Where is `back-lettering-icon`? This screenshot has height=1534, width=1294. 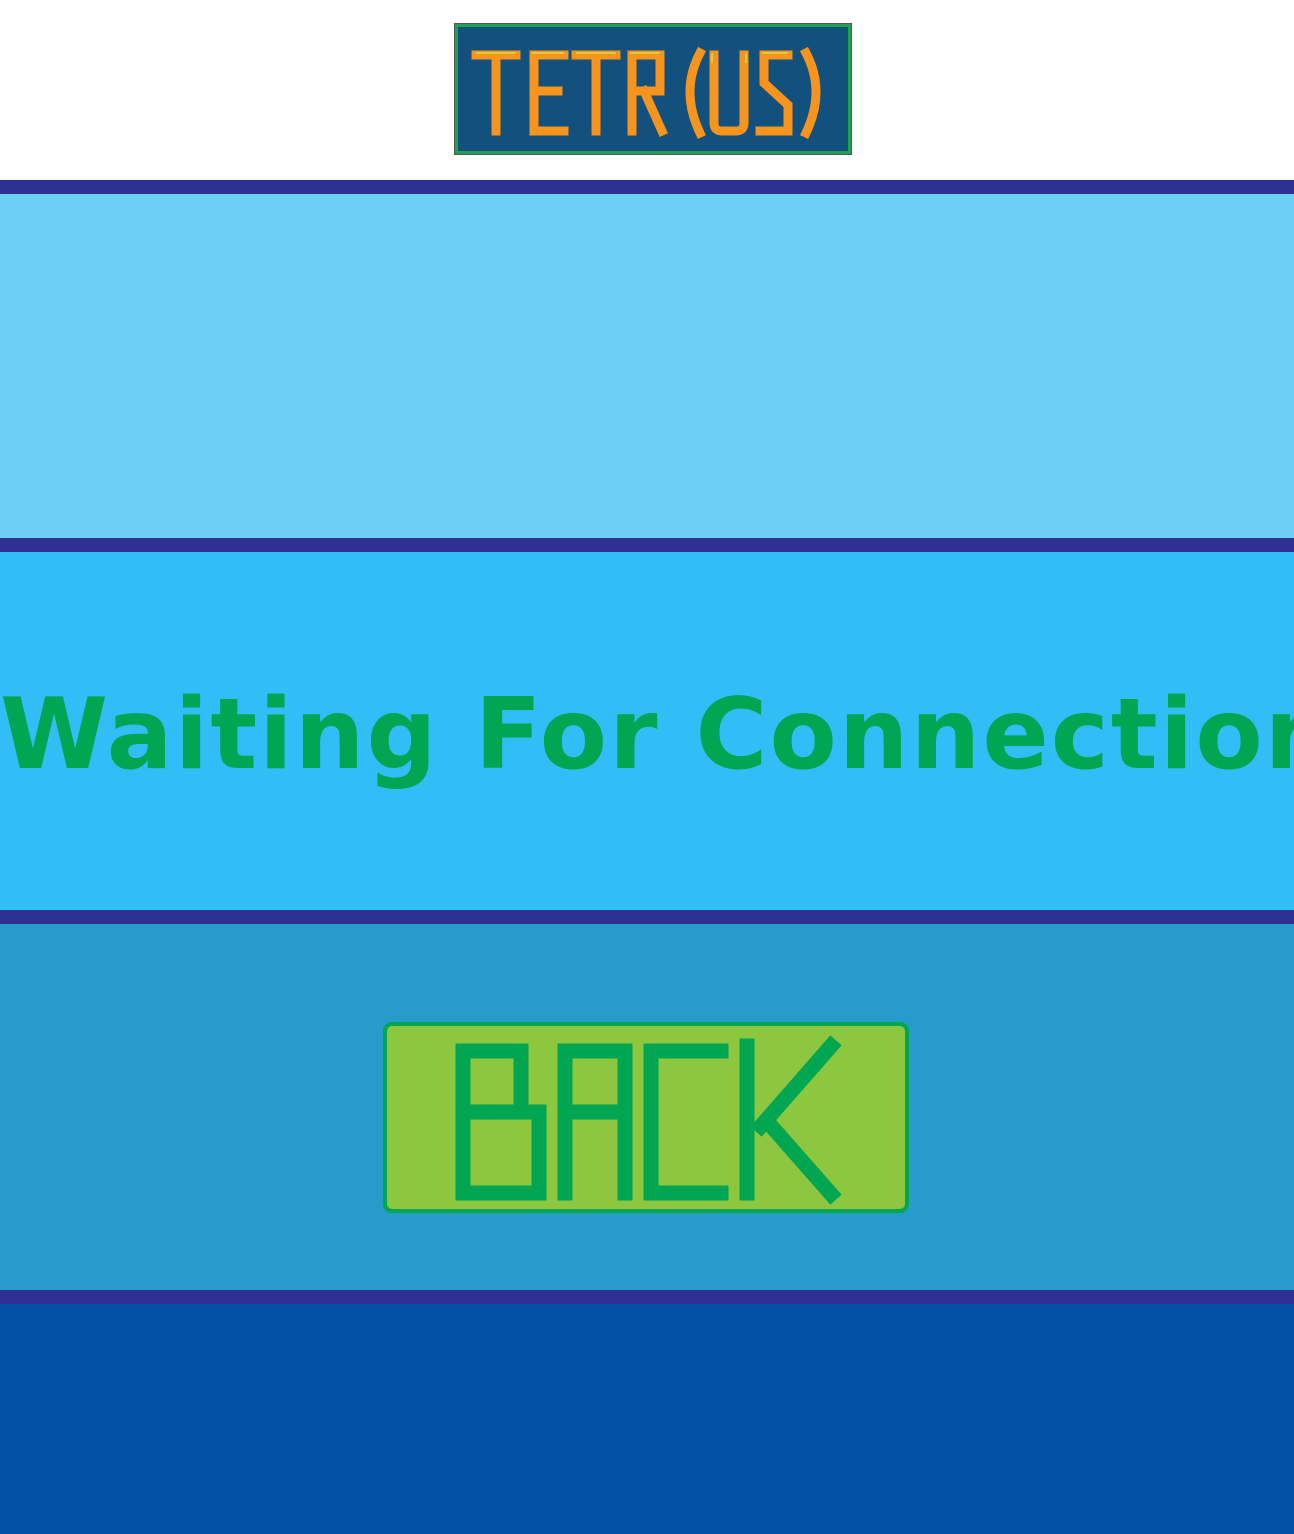
back-lettering-icon is located at coordinates (648, 1120).